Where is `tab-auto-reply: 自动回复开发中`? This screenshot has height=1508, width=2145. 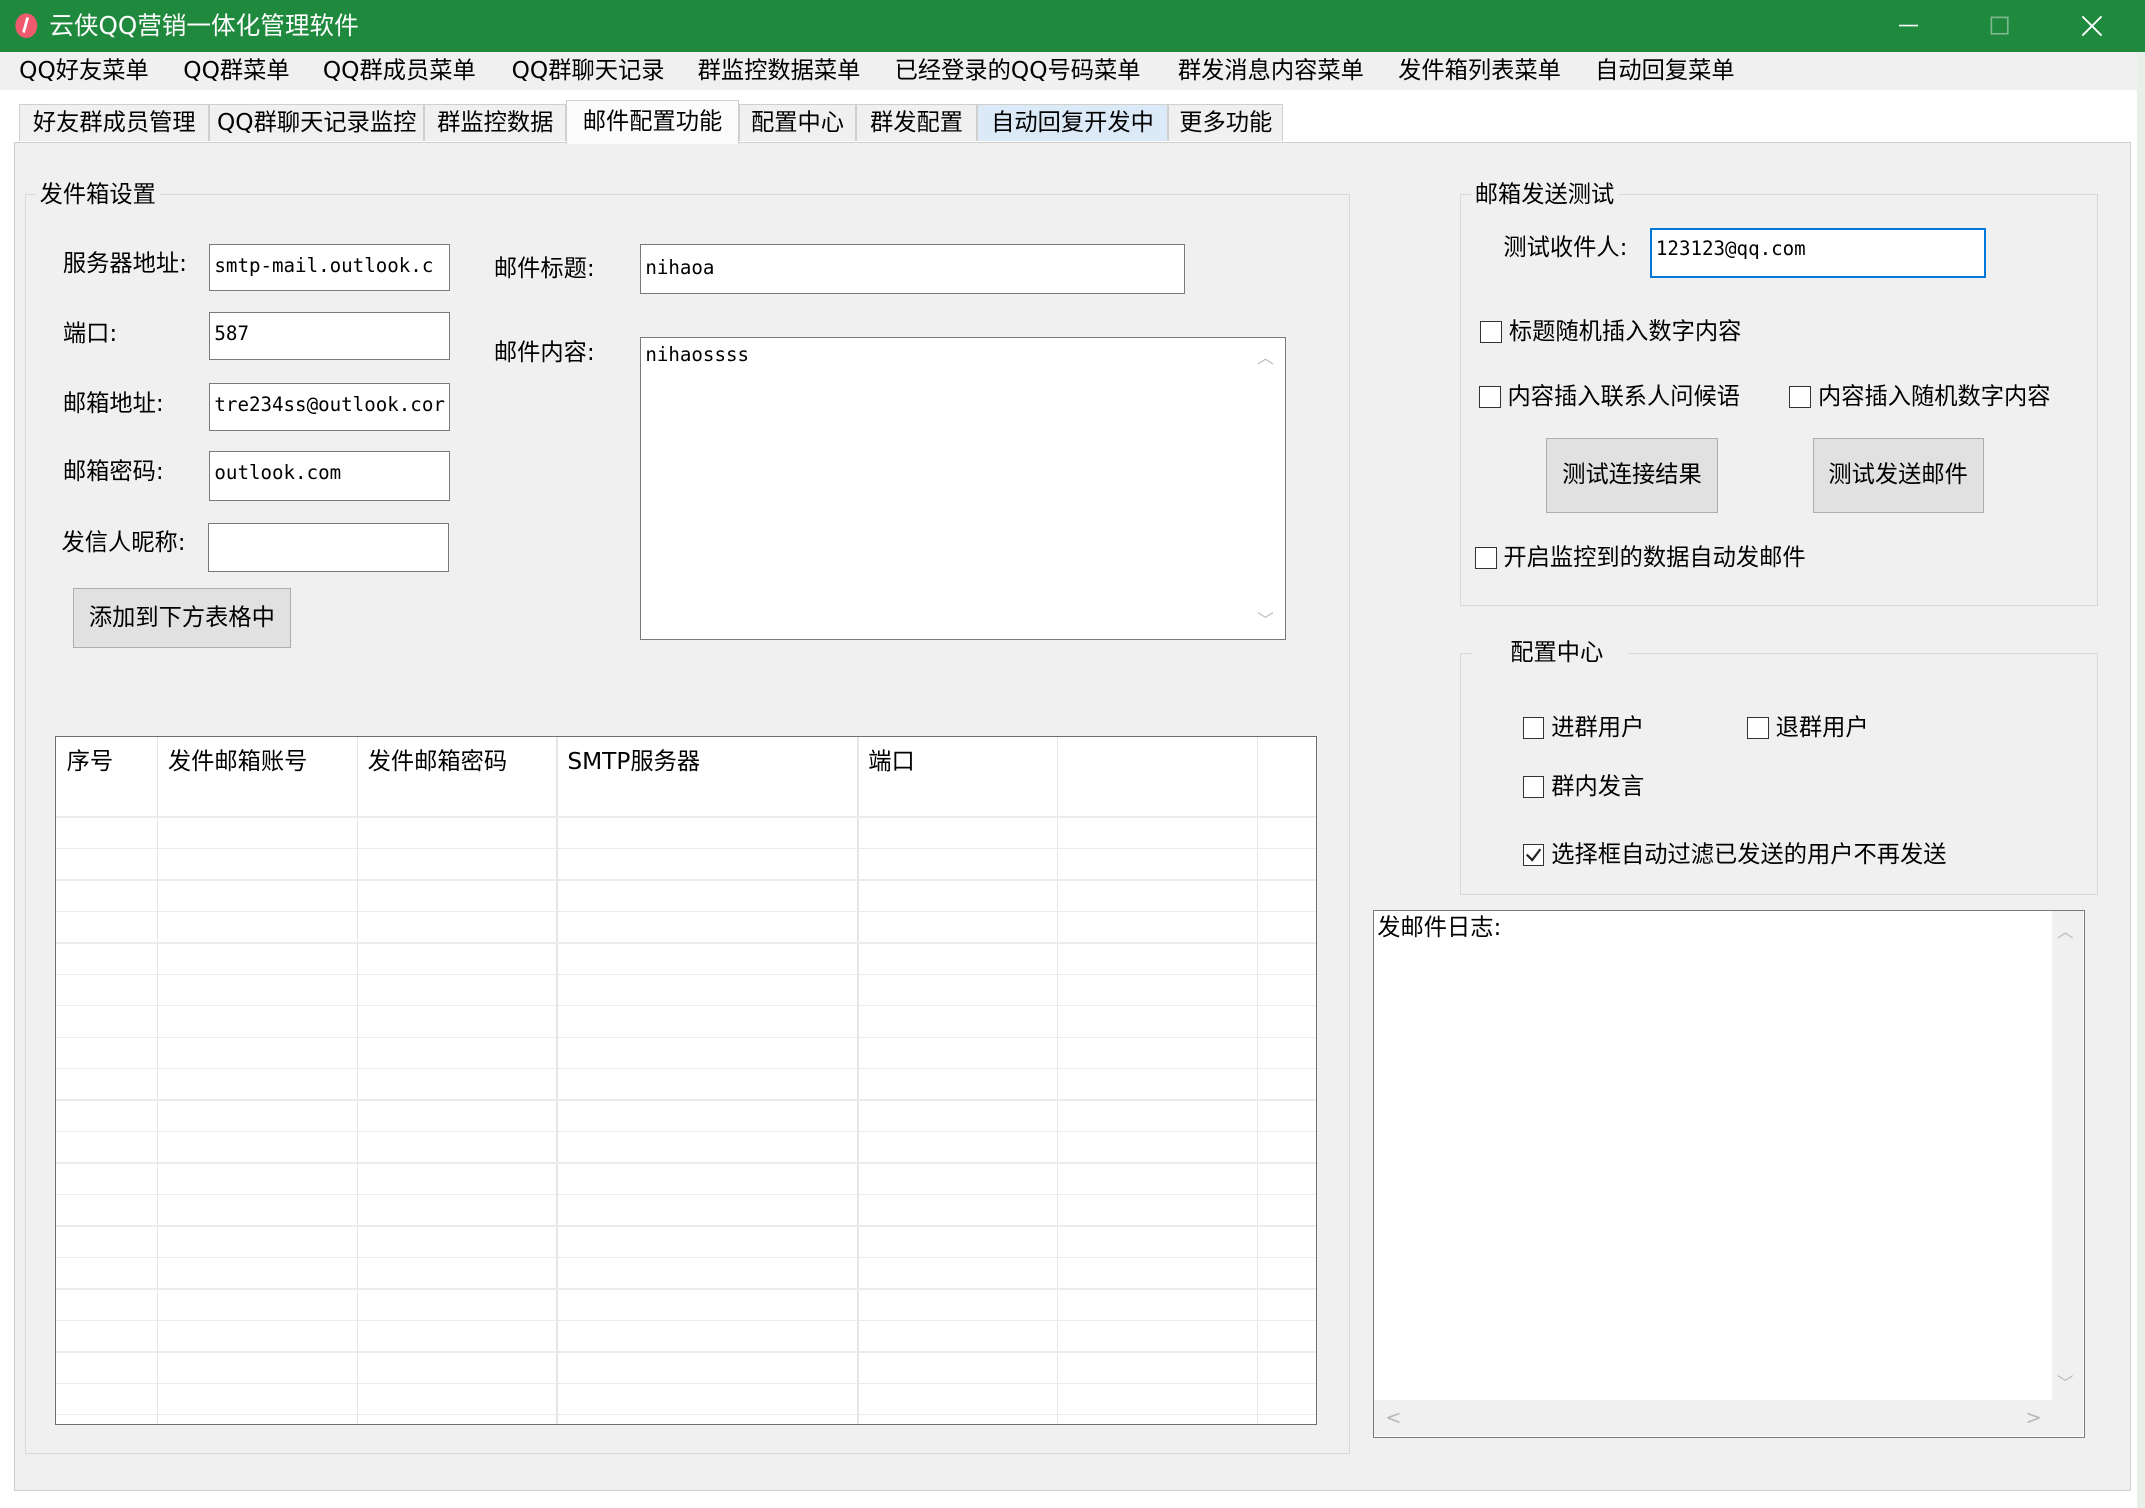 tab-auto-reply: 自动回复开发中 is located at coordinates (1072, 122).